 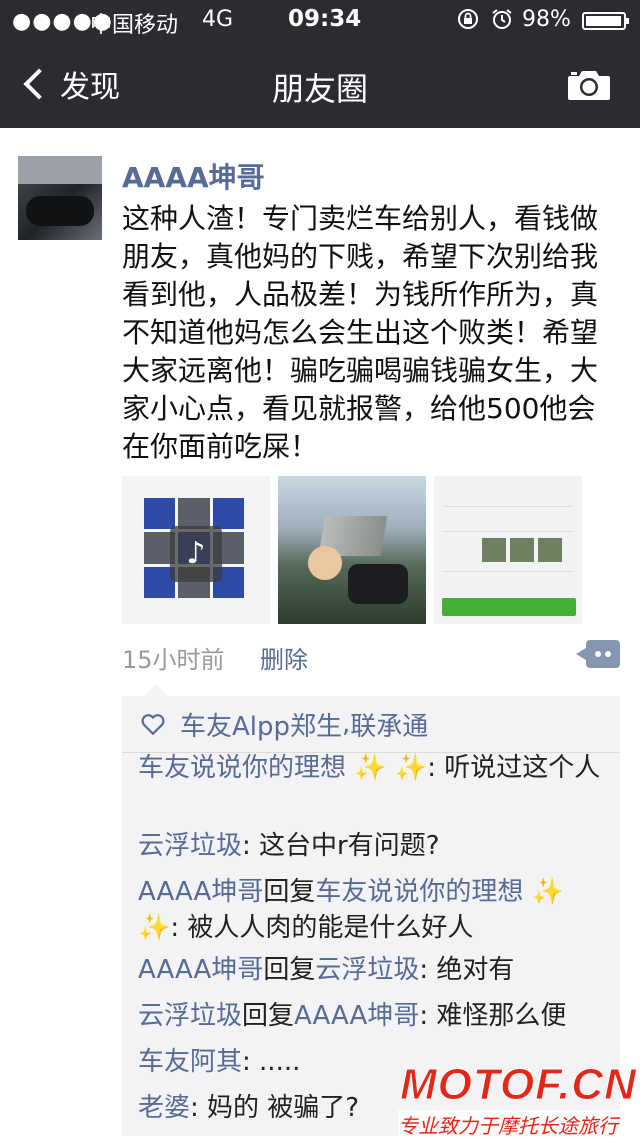 I want to click on delete-button: 删除, so click(x=284, y=657).